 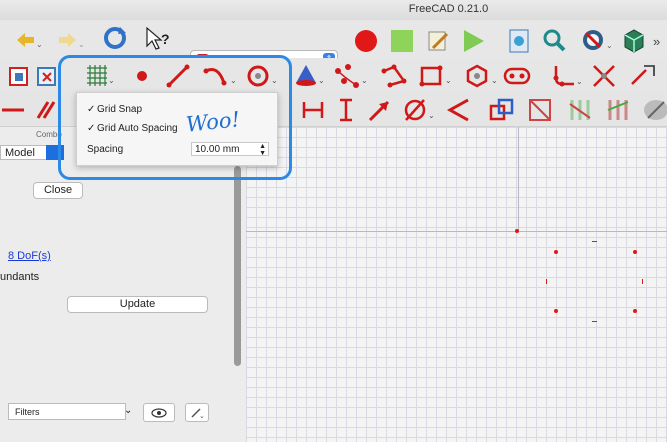 What do you see at coordinates (20, 277) in the screenshot?
I see `redundants-text: undants` at bounding box center [20, 277].